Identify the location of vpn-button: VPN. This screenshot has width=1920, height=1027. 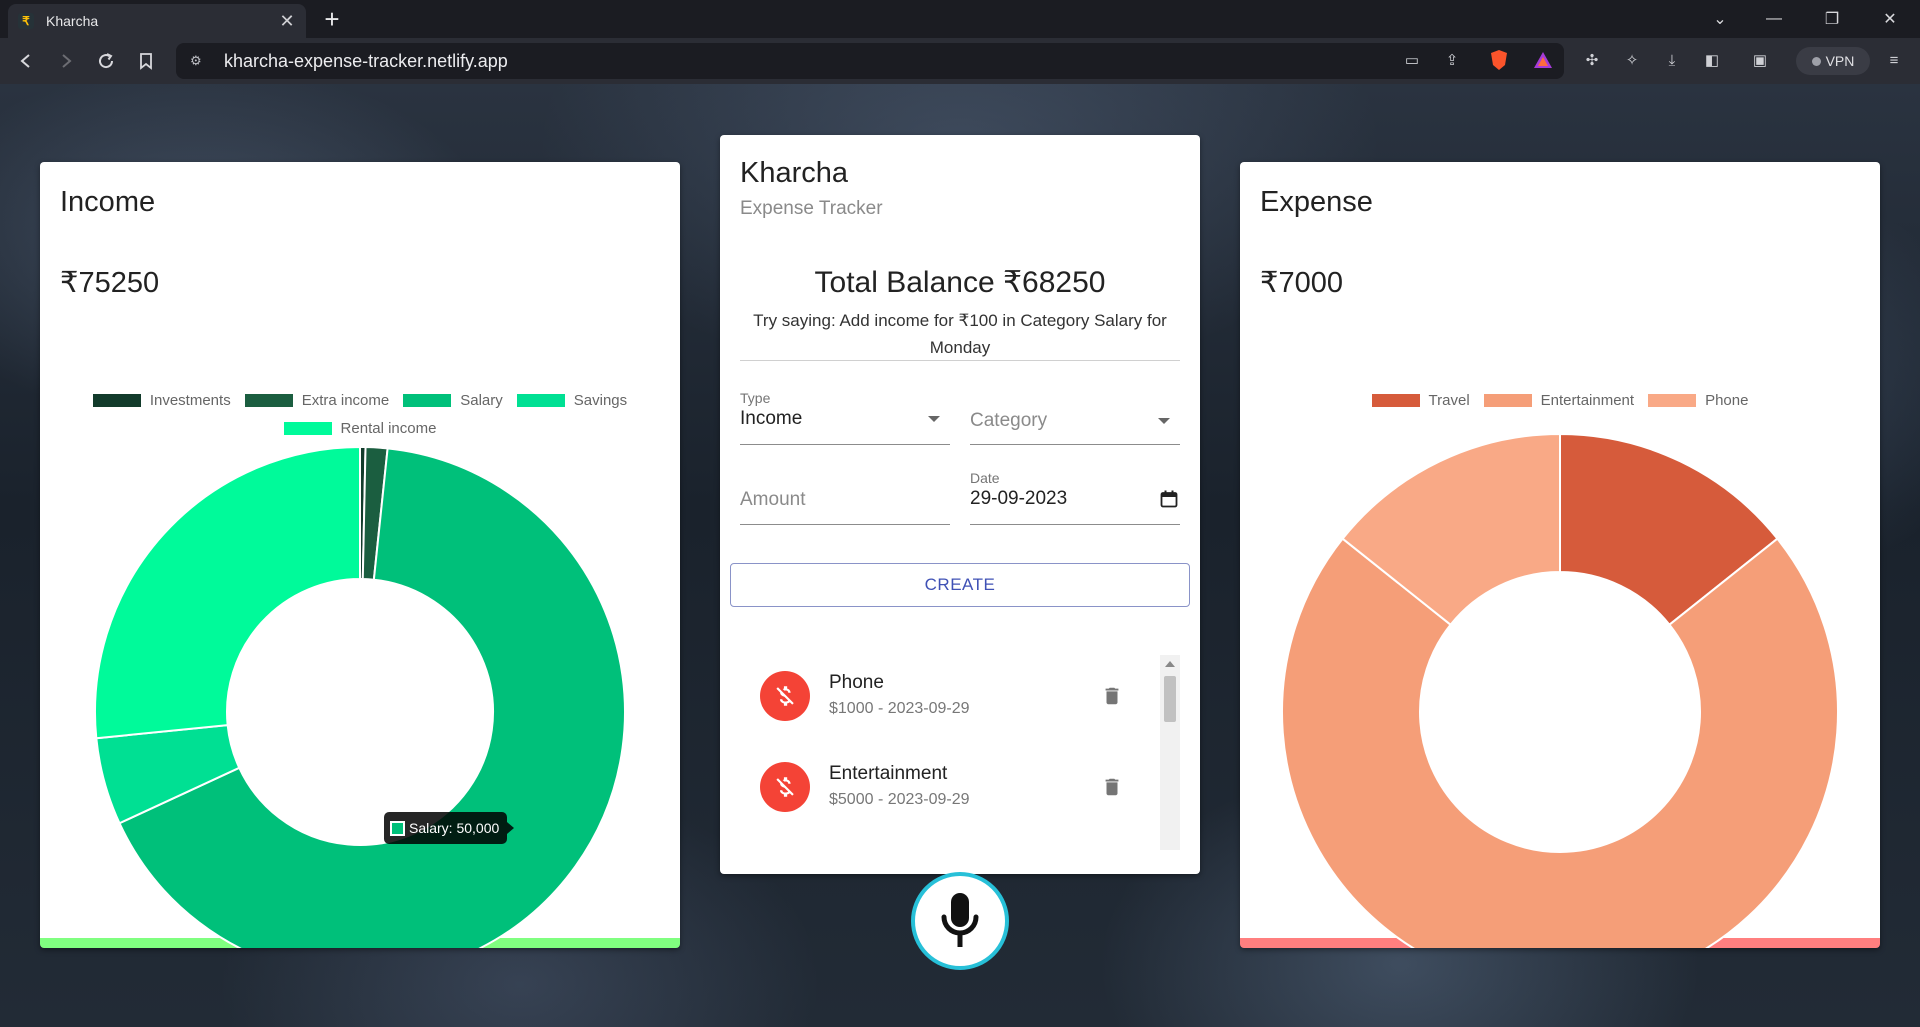
(1833, 61).